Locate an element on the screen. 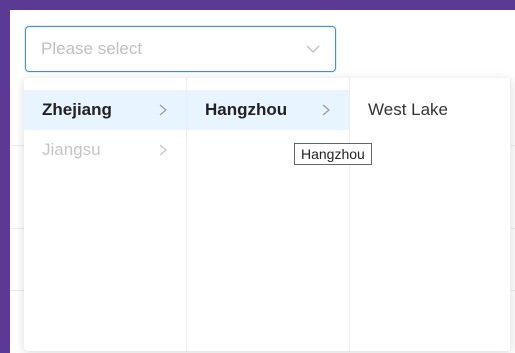 The width and height of the screenshot is (515, 353). cascader-option-hangzhou: Hangzhou is located at coordinates (268, 110).